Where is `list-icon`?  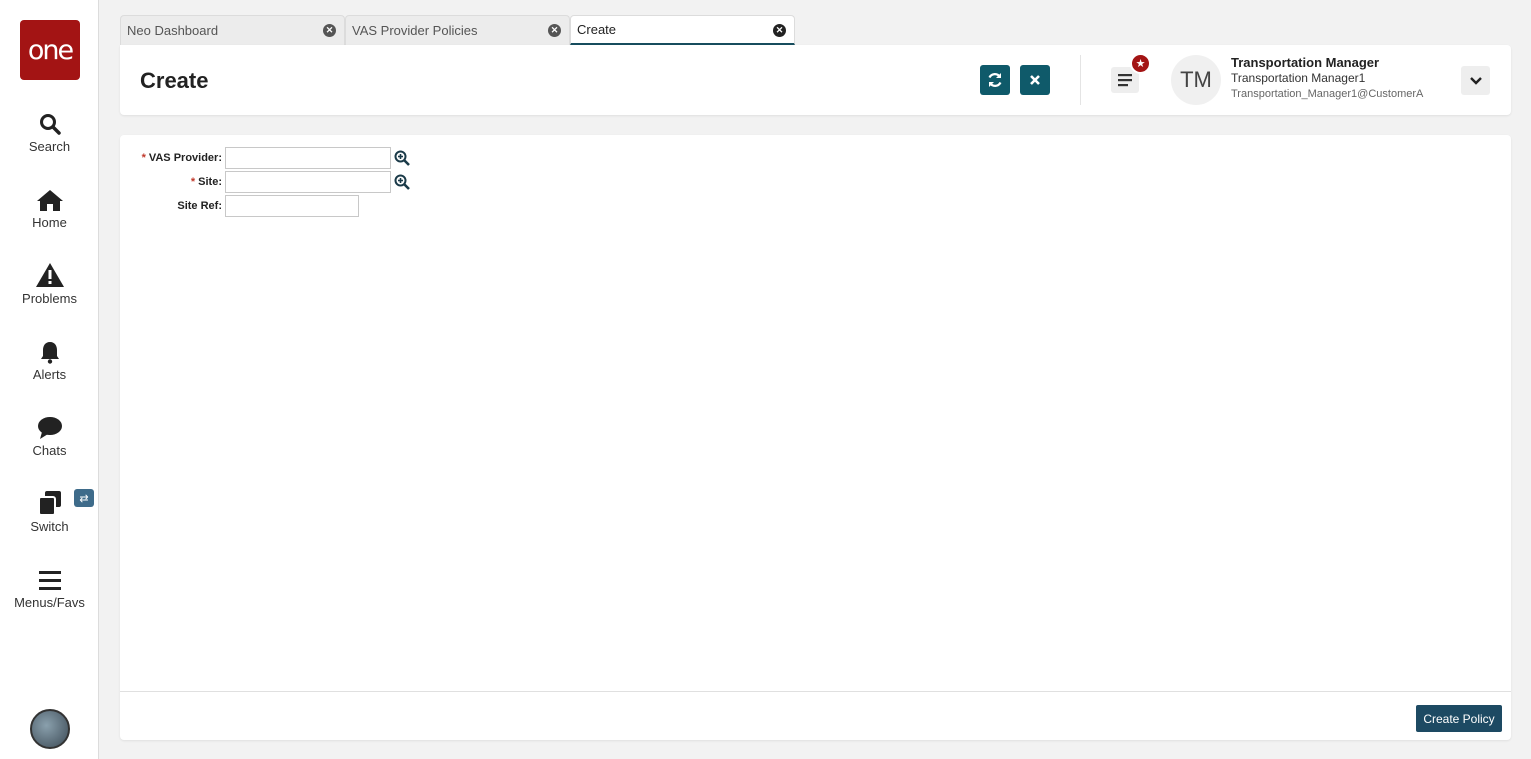
list-icon is located at coordinates (1125, 80).